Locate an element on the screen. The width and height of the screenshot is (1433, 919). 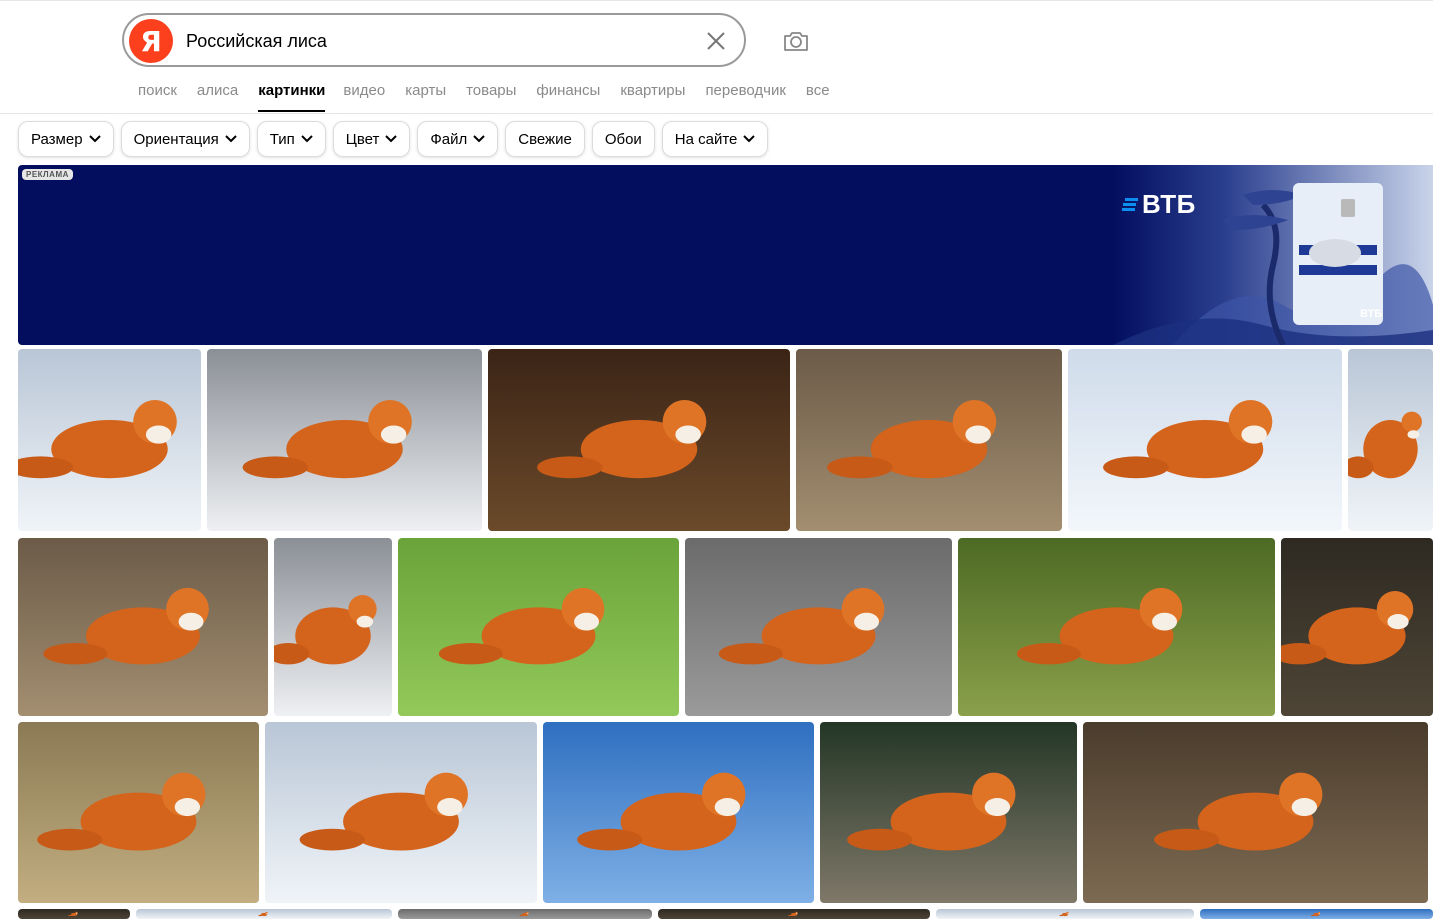
nav-item: карты is located at coordinates (425, 93).